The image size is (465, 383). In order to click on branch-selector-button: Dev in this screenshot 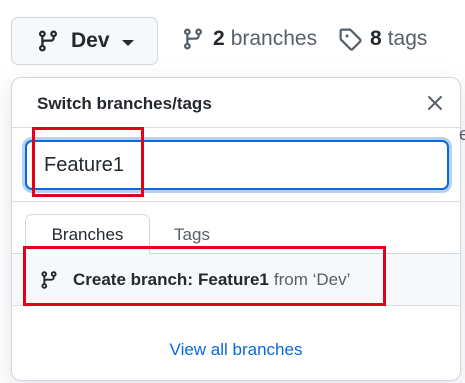, I will do `click(84, 41)`.